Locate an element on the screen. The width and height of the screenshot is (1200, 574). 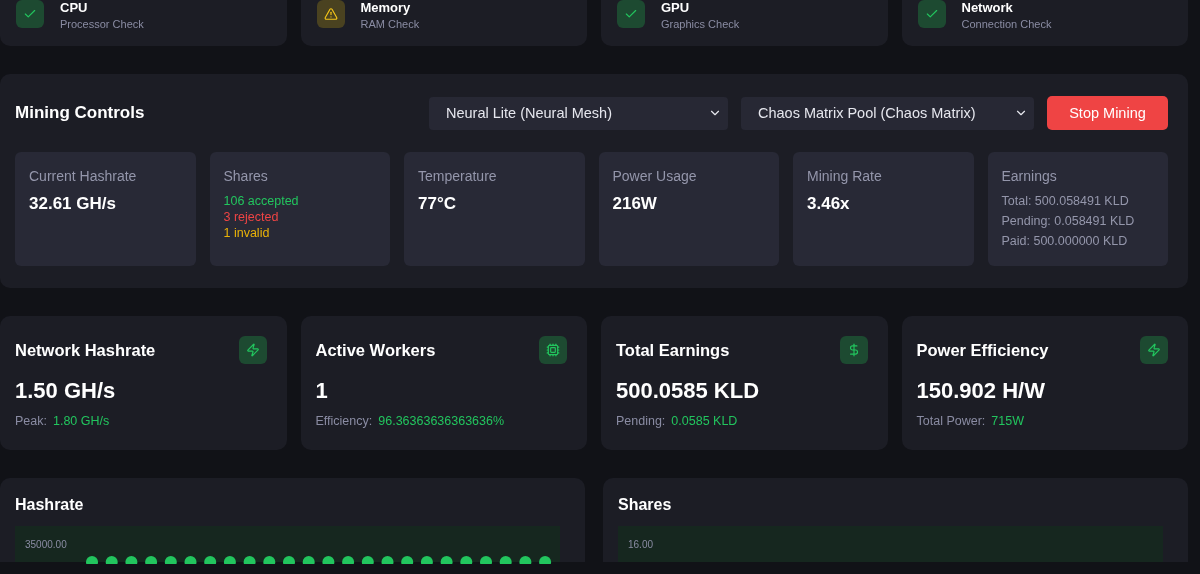
algorithm-select: Neural Lite (Neural Mesh) is located at coordinates (578, 113).